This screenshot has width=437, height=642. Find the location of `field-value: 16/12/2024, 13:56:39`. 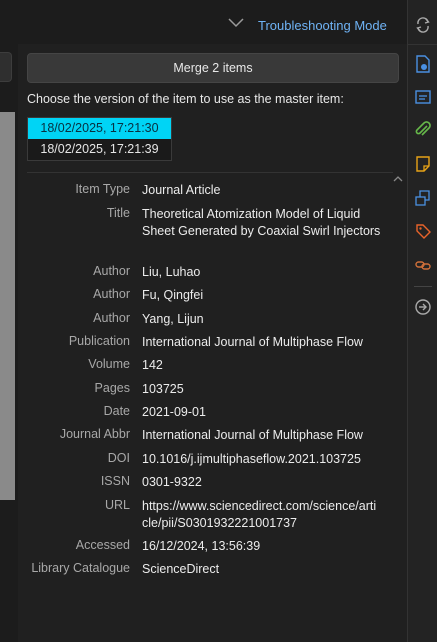

field-value: 16/12/2024, 13:56:39 is located at coordinates (262, 546).